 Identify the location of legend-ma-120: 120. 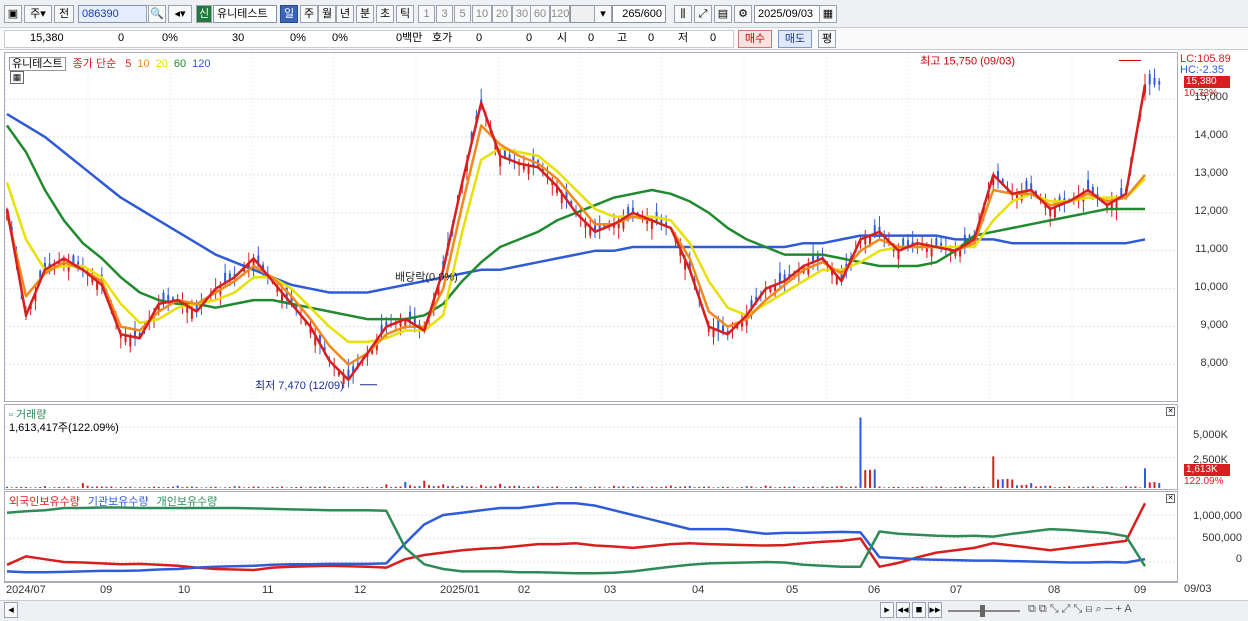
(201, 64).